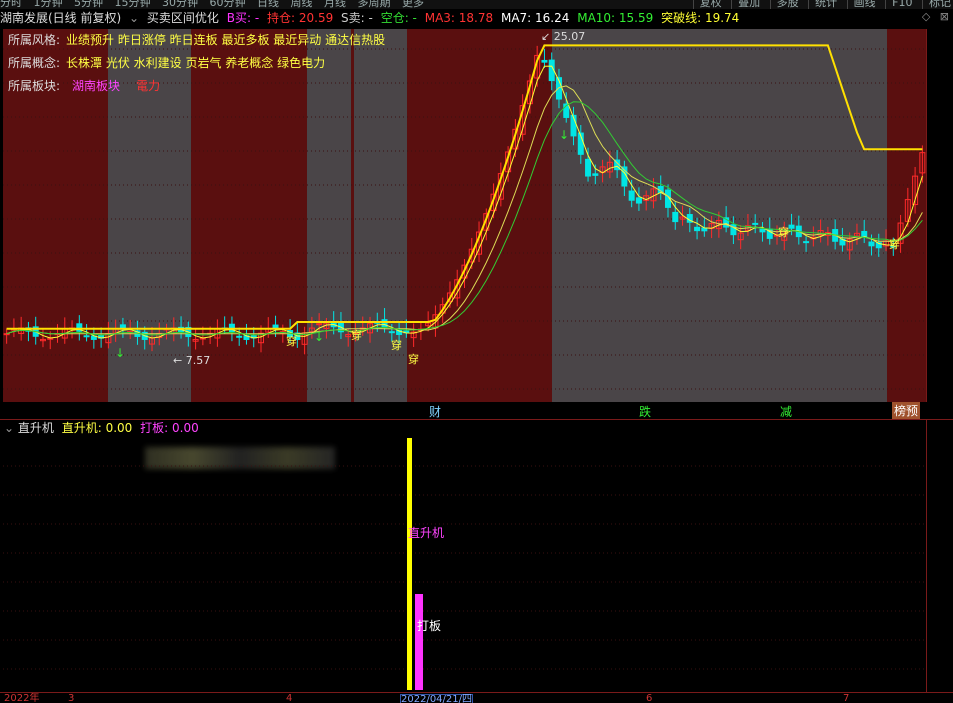 Image resolution: width=953 pixels, height=703 pixels. I want to click on stats-button: 统计, so click(823, 4).